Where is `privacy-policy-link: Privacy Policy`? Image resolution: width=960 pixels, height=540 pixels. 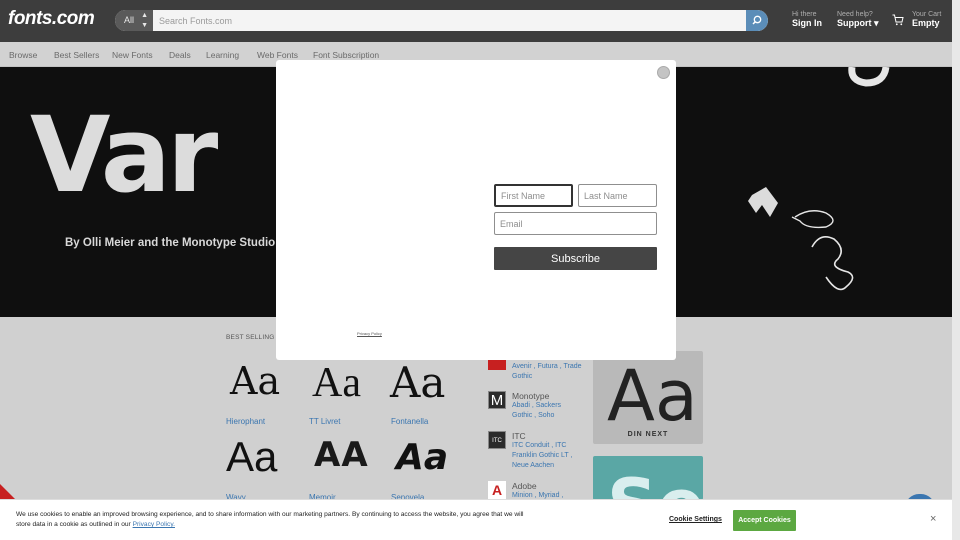 privacy-policy-link: Privacy Policy is located at coordinates (369, 333).